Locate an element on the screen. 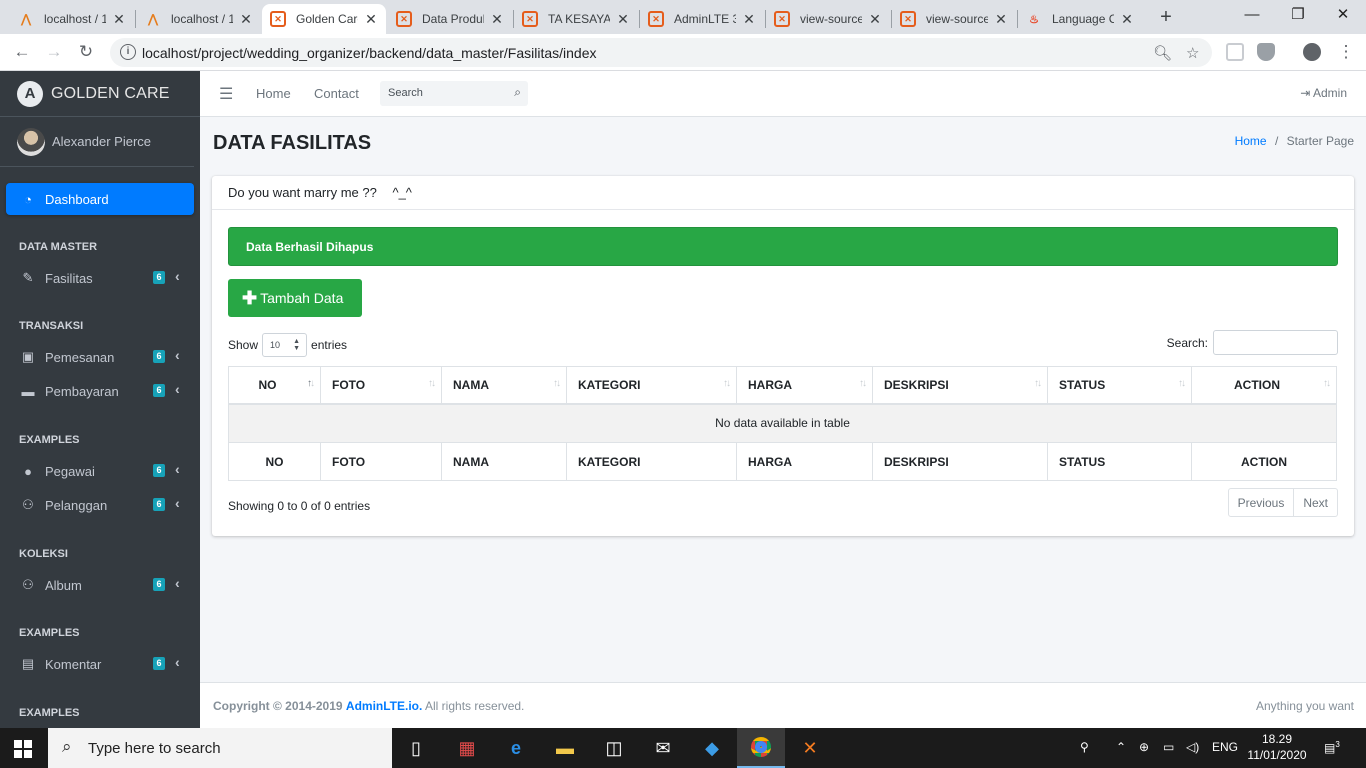  column-footer-kategori: KATEGORI is located at coordinates (651, 461).